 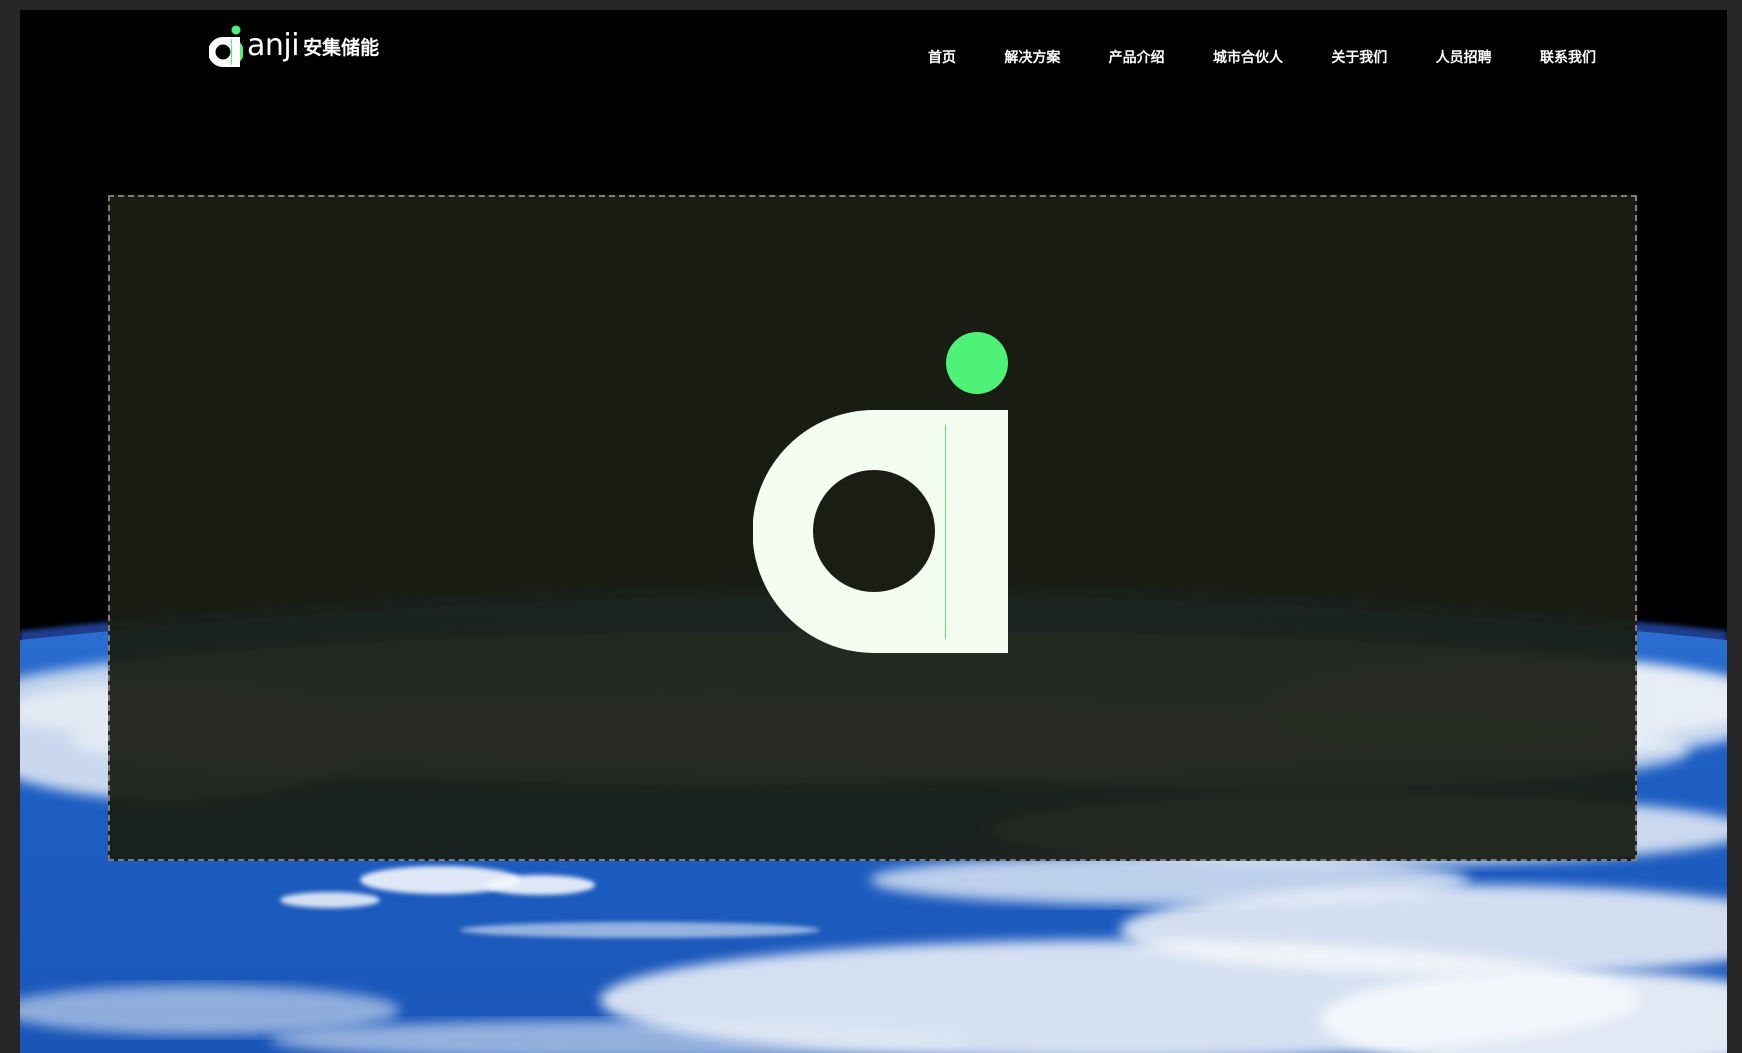 I want to click on nav-item-contact-us: 联系我们, so click(x=1568, y=58).